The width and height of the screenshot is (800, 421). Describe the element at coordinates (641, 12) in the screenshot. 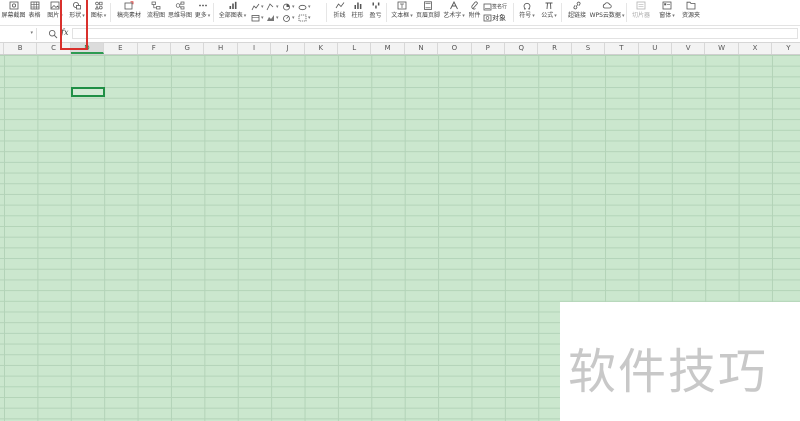

I see `slicer-button: 切片器` at that location.